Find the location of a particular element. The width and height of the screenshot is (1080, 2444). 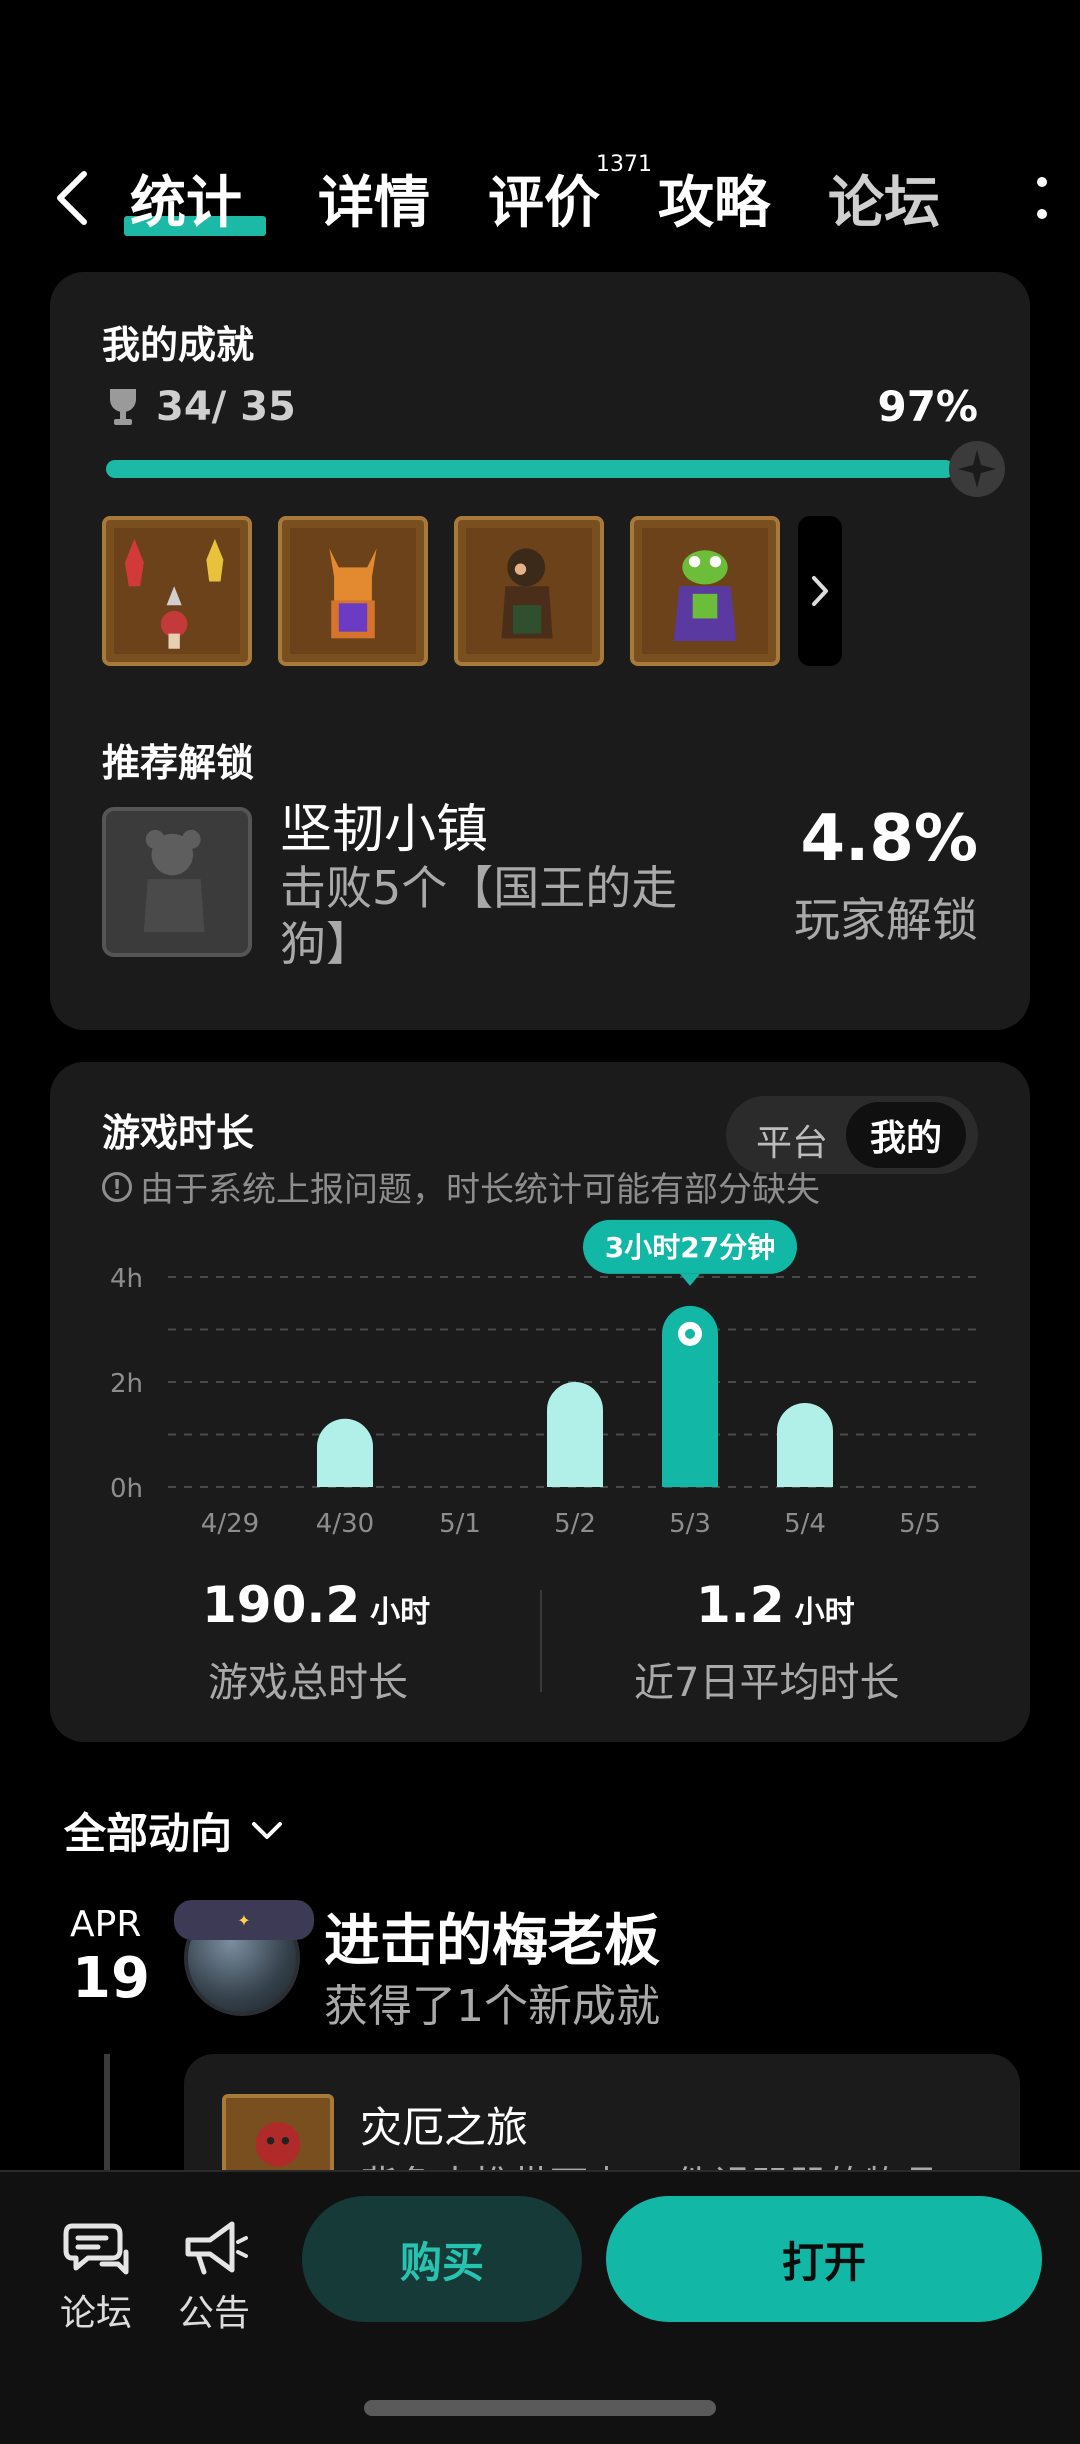

tab-stats: 统计 is located at coordinates (186, 198).